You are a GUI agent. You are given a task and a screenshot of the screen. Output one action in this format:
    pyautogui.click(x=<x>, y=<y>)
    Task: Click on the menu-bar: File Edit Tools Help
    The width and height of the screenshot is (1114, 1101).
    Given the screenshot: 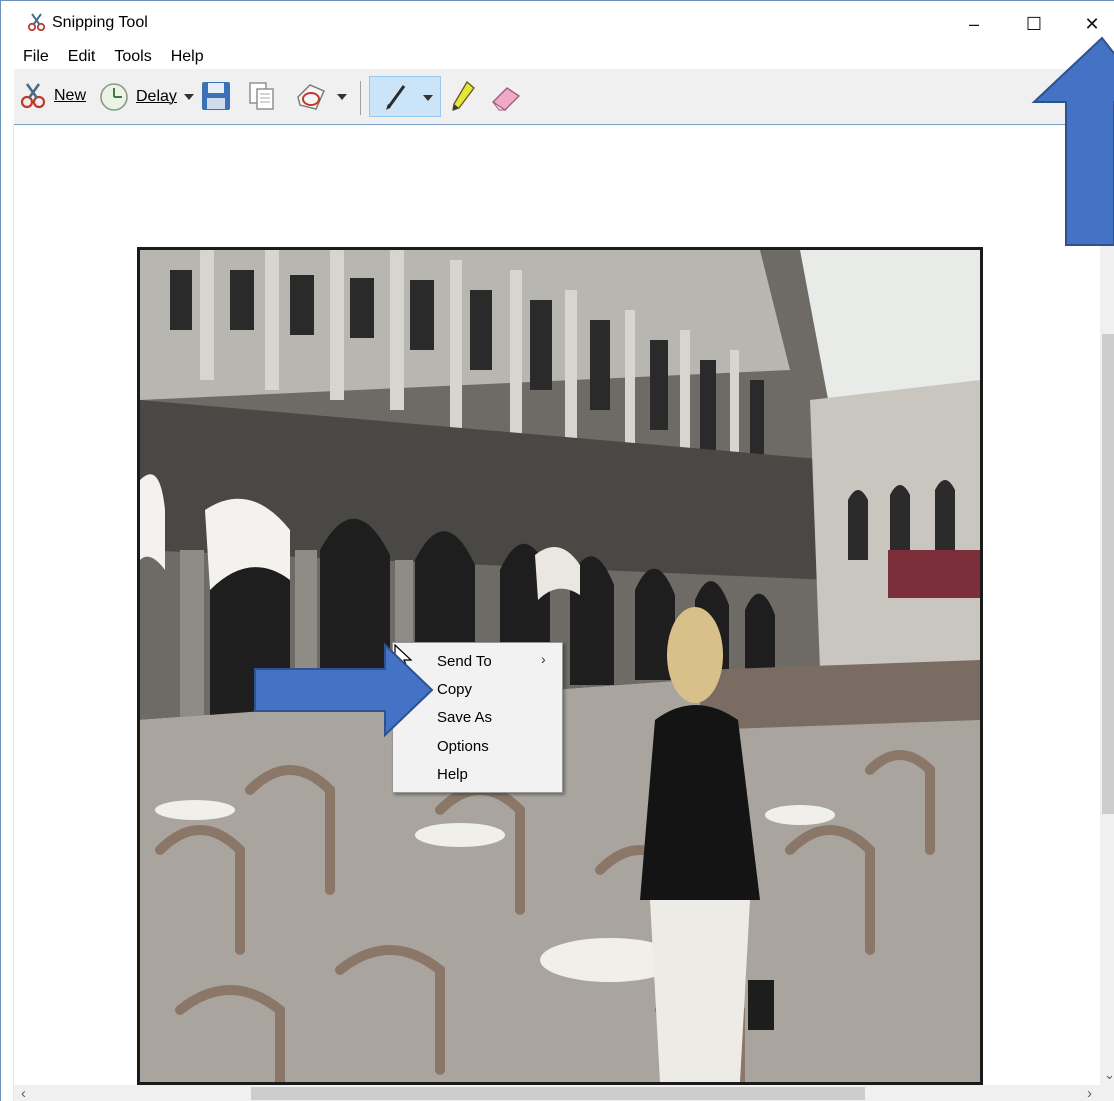 What is the action you would take?
    pyautogui.click(x=557, y=57)
    